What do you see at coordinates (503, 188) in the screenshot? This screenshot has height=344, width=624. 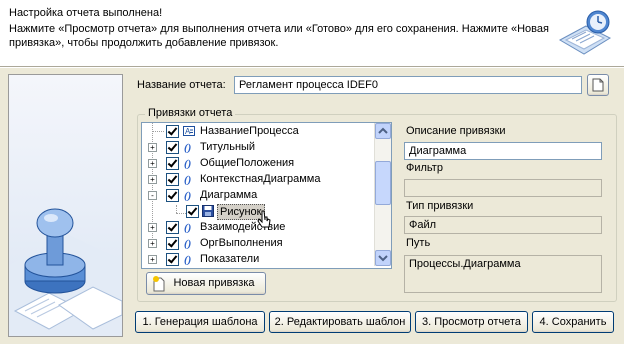 I see `filter-field` at bounding box center [503, 188].